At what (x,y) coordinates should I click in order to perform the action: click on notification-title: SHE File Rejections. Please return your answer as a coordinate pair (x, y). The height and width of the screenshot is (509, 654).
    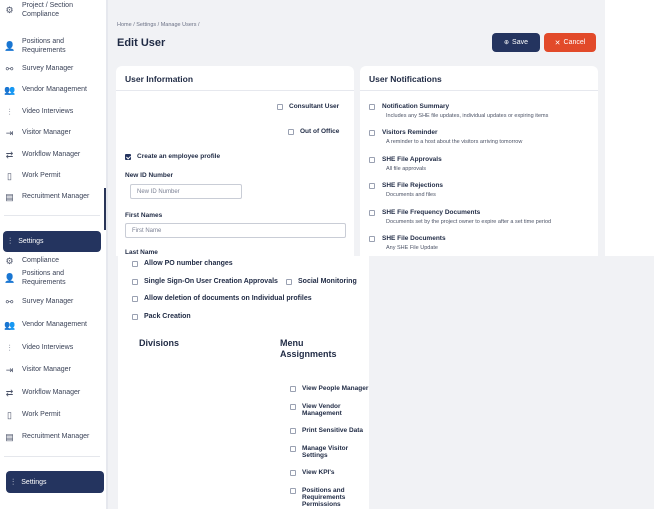
    Looking at the image, I should click on (413, 185).